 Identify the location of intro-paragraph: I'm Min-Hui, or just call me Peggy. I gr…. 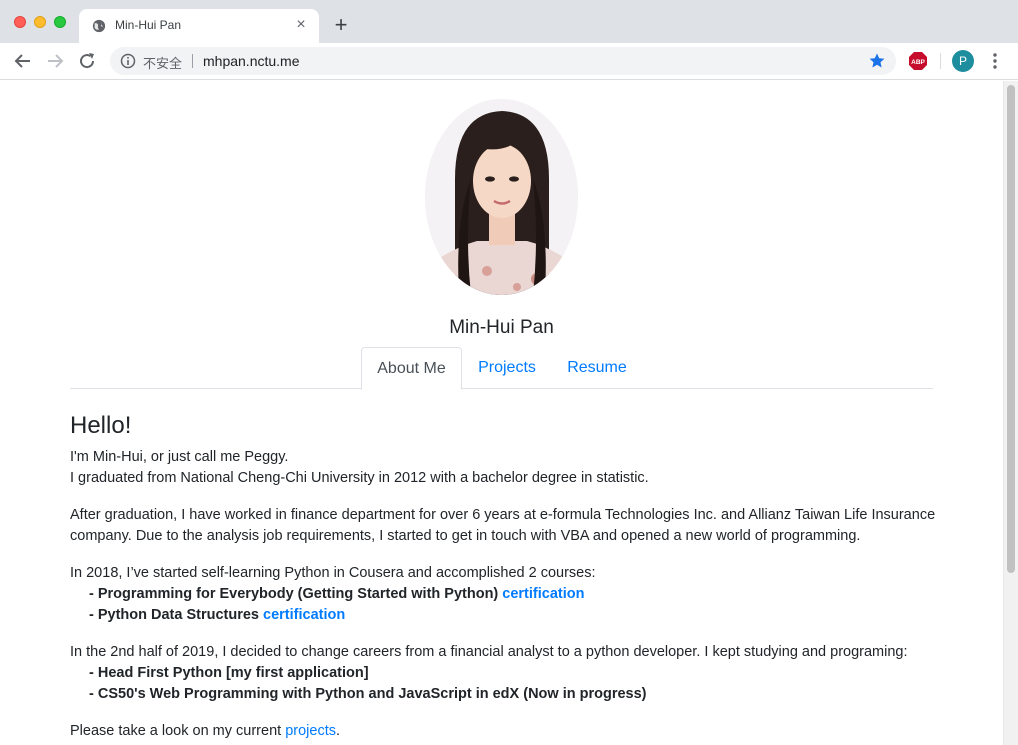
(505, 468).